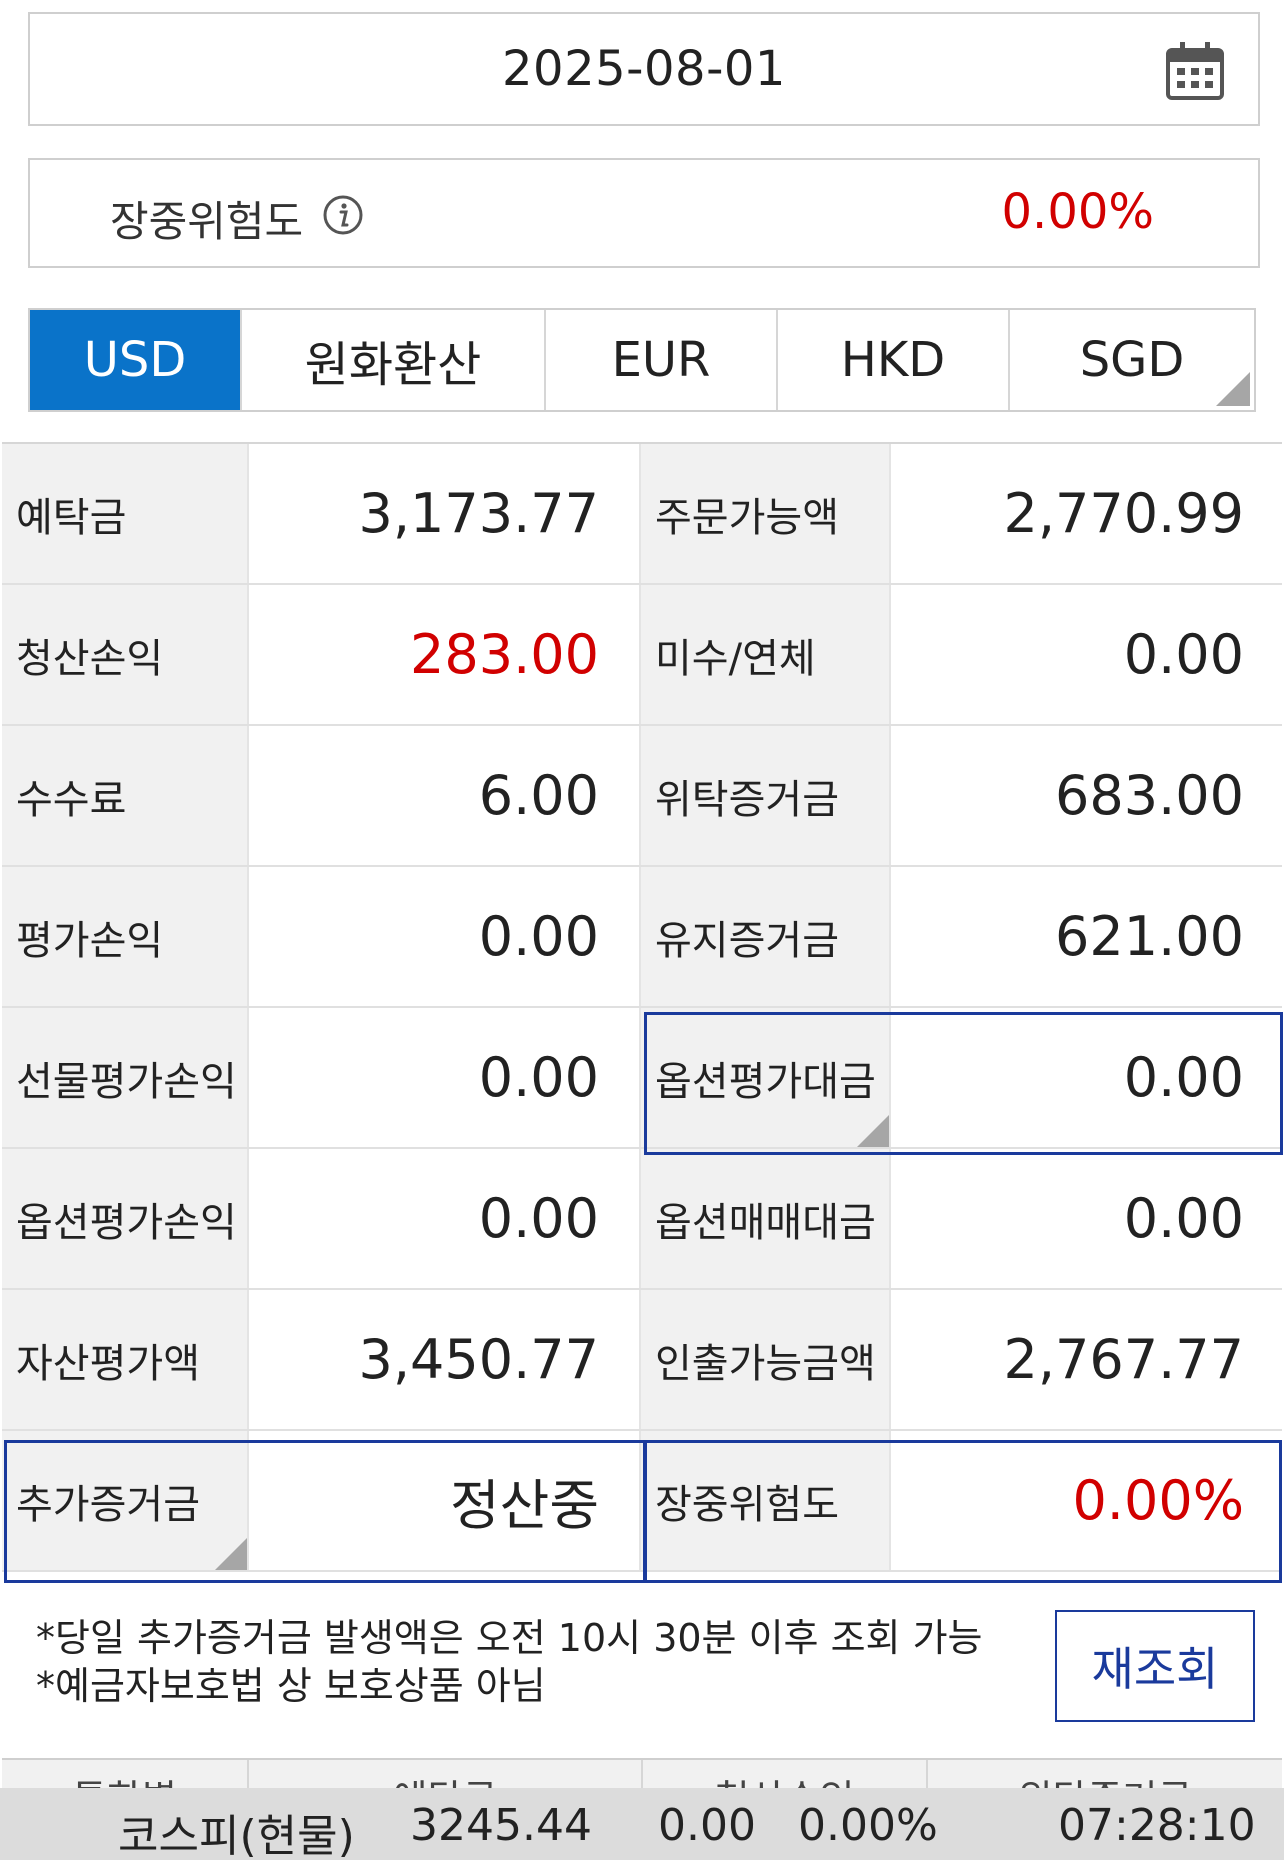  I want to click on label-initial-margin: 위탁증거금, so click(766, 795).